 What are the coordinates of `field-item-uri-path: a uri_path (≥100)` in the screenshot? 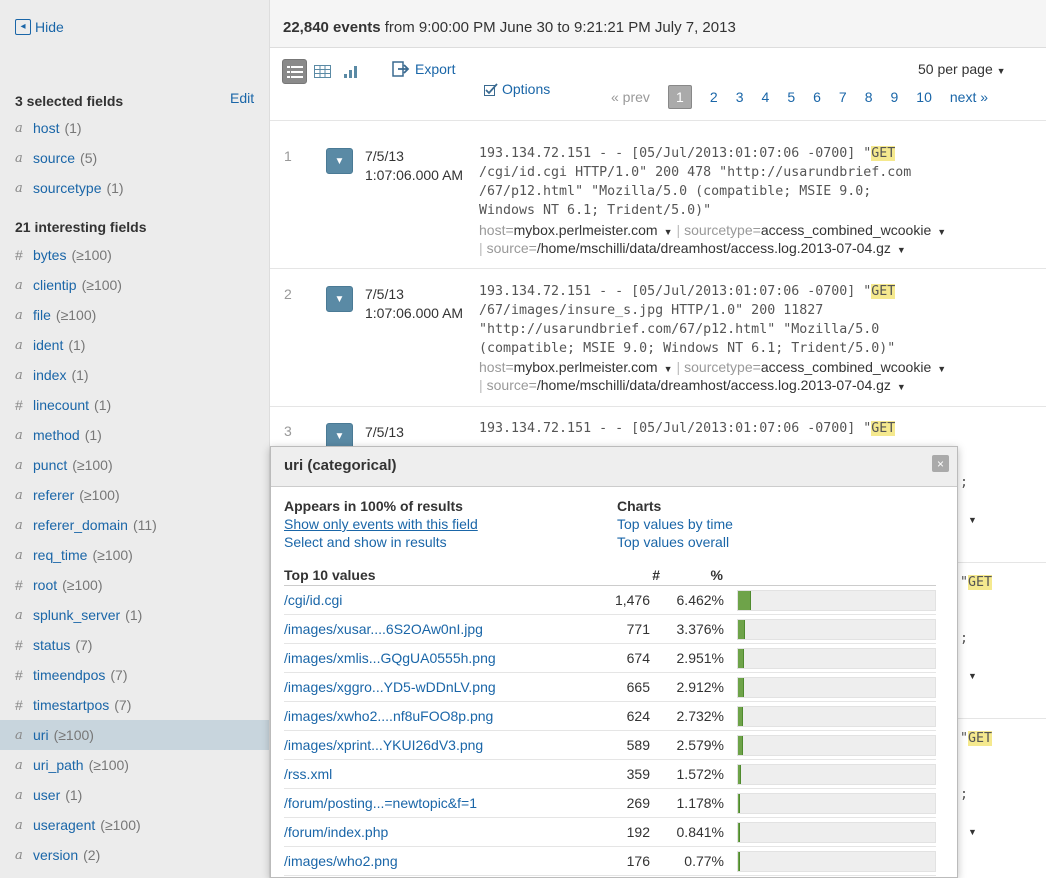 It's located at (134, 765).